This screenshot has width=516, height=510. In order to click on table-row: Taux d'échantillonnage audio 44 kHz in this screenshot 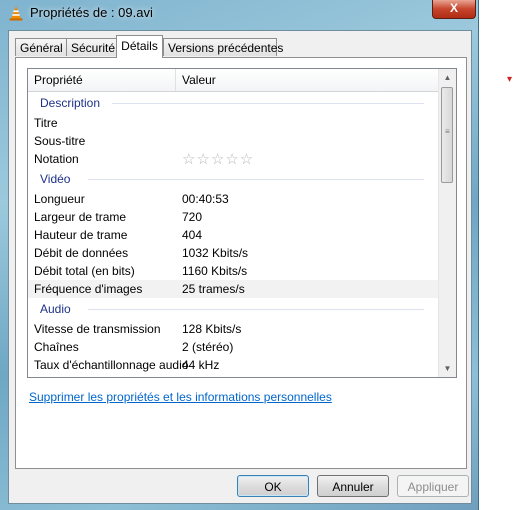, I will do `click(234, 365)`.